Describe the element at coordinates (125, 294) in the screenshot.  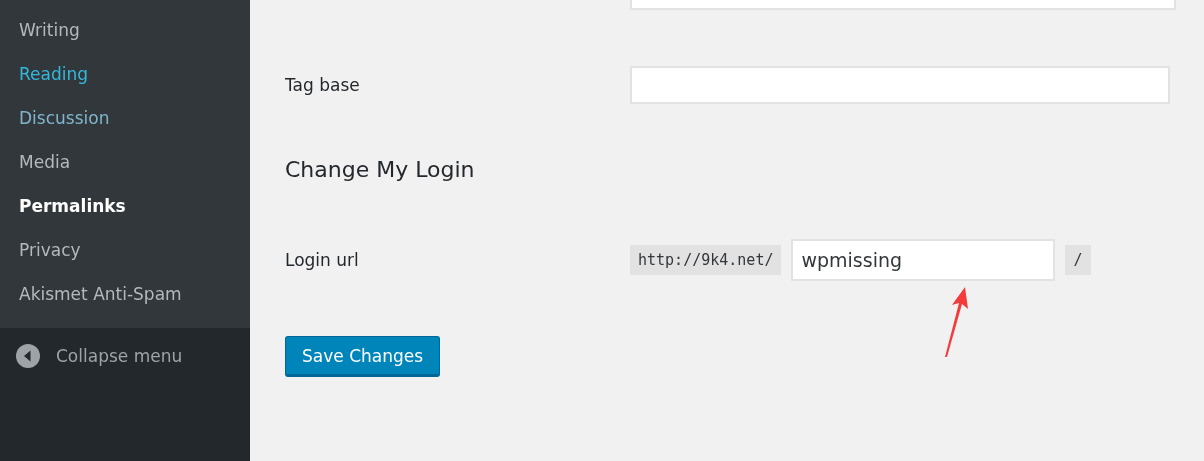
I see `sidebar-item: Akismet Anti-Spam` at that location.